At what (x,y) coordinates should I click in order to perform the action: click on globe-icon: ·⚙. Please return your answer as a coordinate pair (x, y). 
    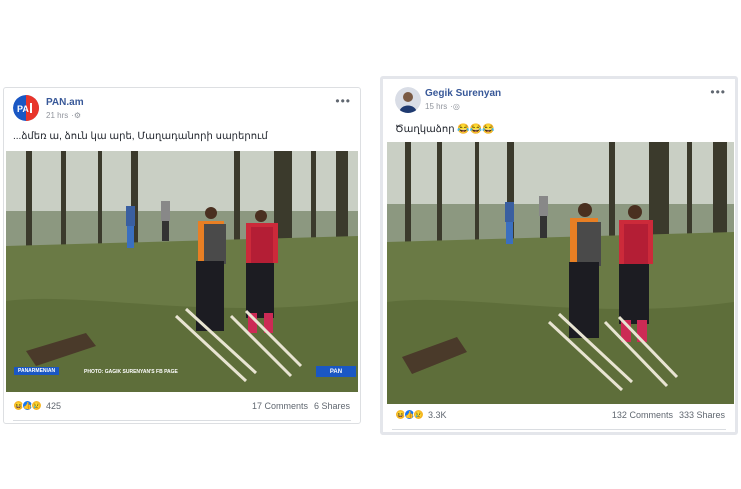
    Looking at the image, I should click on (76, 115).